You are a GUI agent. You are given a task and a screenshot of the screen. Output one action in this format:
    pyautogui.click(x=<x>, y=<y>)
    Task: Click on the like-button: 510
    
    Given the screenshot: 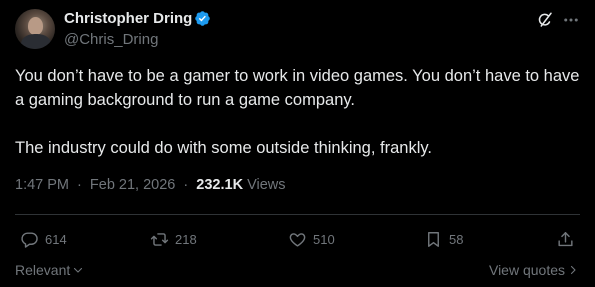 What is the action you would take?
    pyautogui.click(x=311, y=239)
    